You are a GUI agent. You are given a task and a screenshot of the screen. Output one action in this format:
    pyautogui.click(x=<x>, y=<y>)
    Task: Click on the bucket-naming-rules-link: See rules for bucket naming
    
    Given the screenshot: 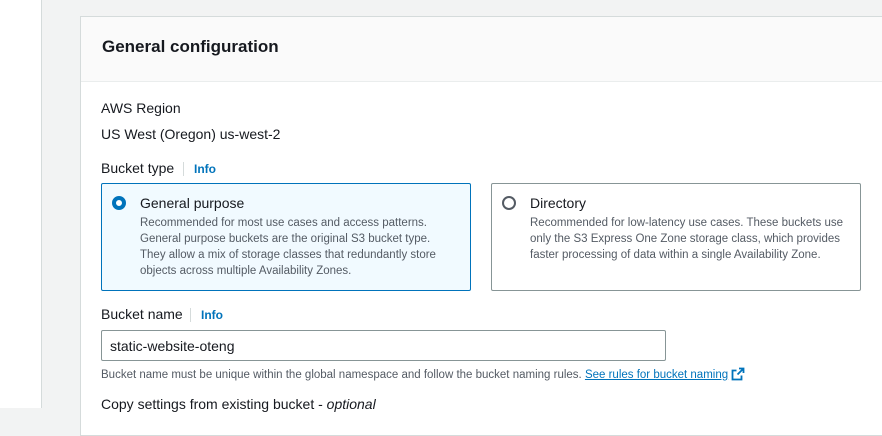 What is the action you would take?
    pyautogui.click(x=664, y=374)
    